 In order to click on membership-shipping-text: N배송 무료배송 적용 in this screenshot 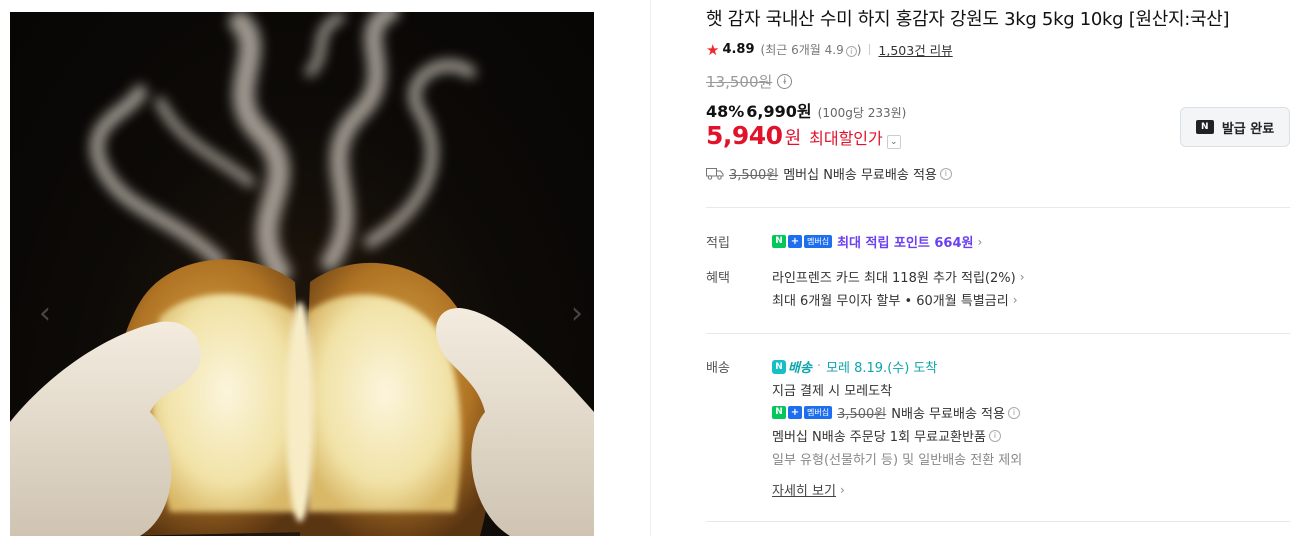, I will do `click(948, 414)`.